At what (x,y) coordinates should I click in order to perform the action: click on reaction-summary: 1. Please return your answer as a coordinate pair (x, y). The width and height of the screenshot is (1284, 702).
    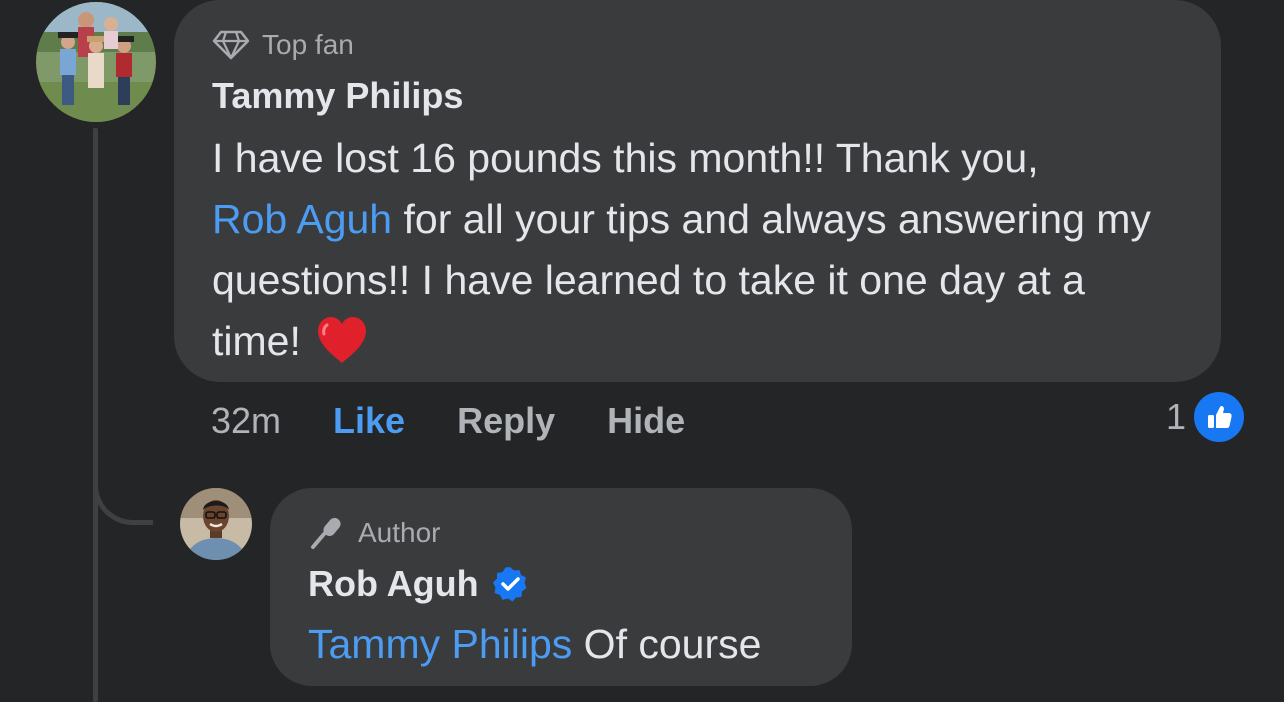
    Looking at the image, I should click on (1205, 417).